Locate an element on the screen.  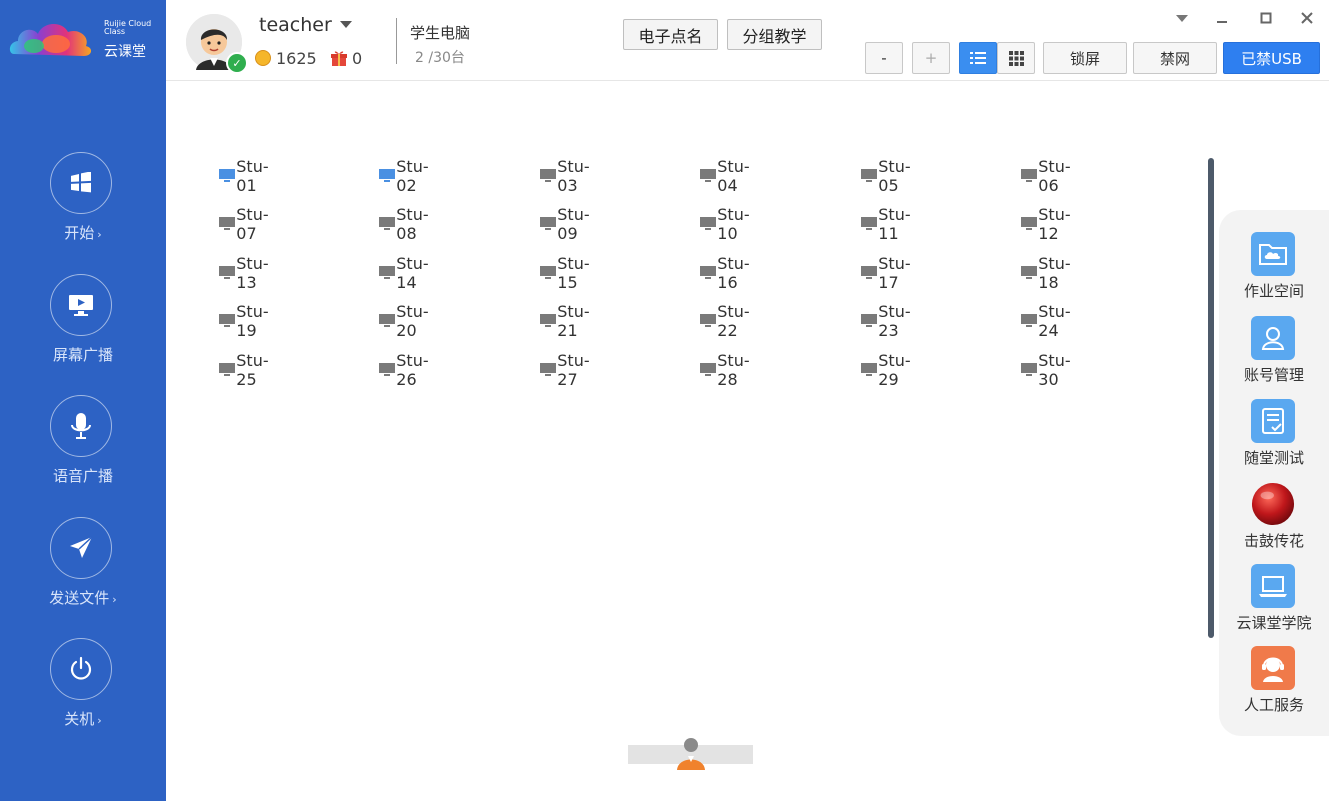
coin-count: 1625 is located at coordinates (296, 58).